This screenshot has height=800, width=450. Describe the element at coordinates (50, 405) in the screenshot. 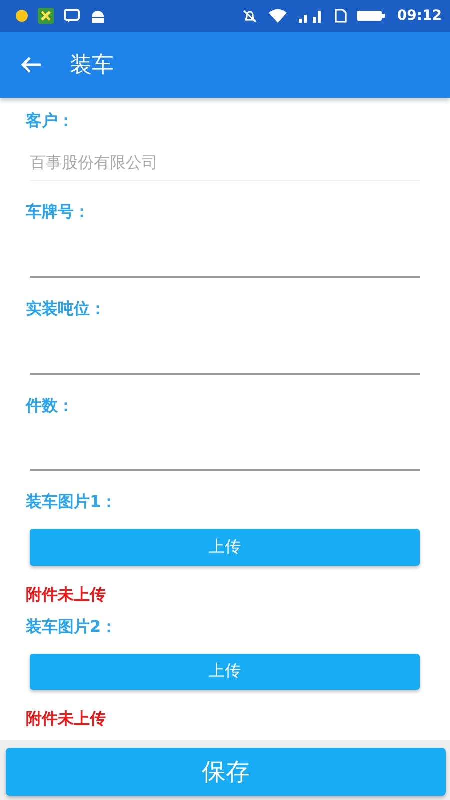

I see `field-label: 件数：` at that location.